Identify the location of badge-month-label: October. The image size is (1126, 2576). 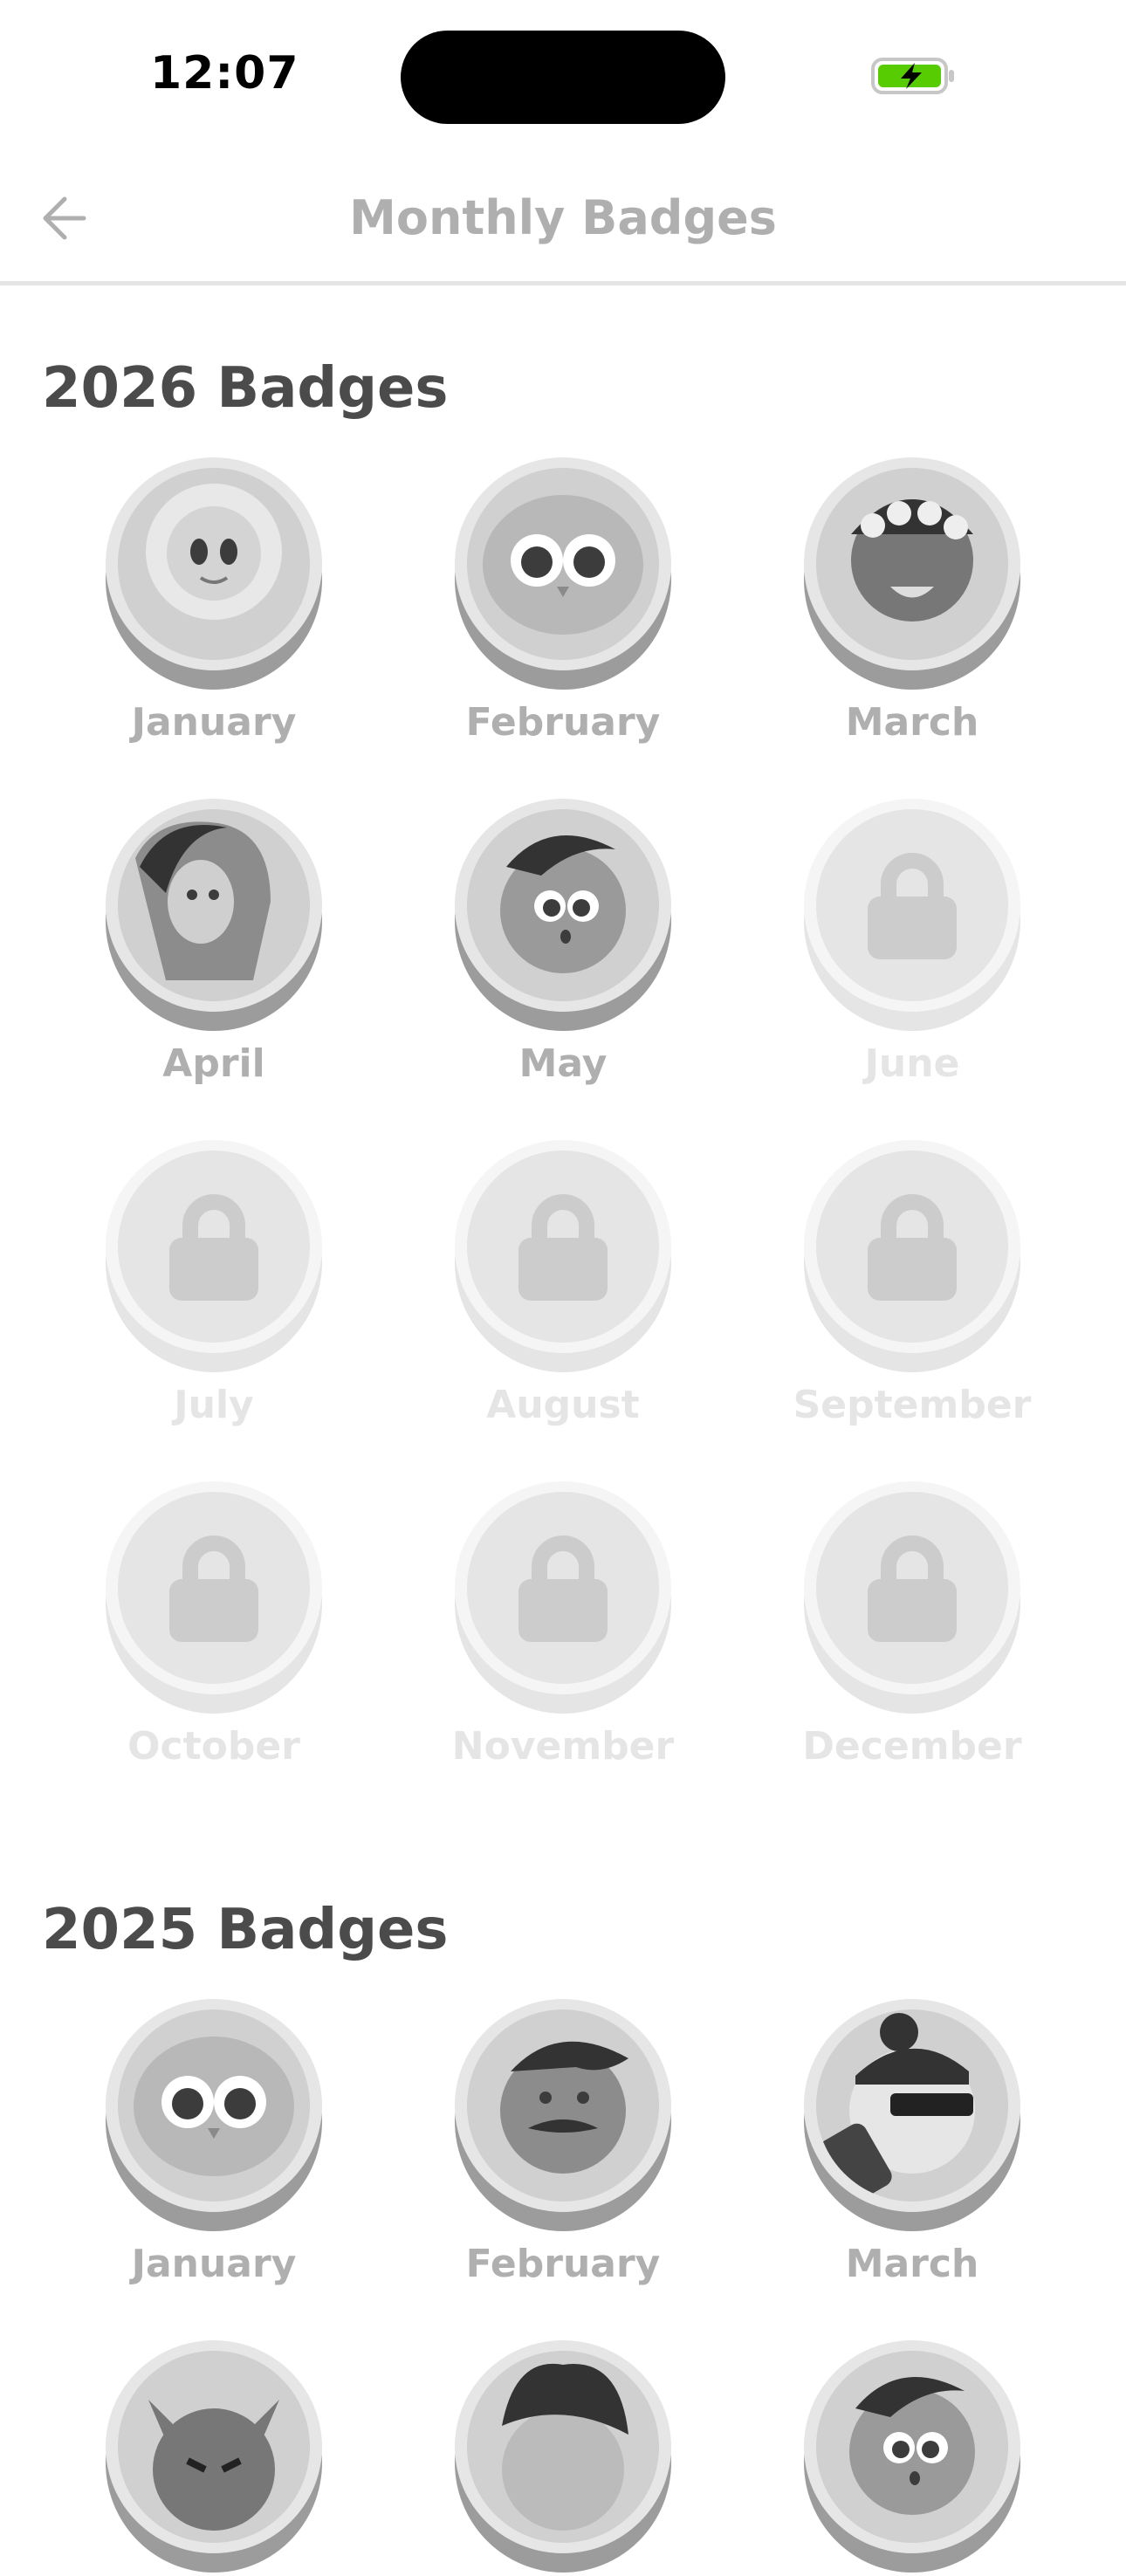
(213, 1747).